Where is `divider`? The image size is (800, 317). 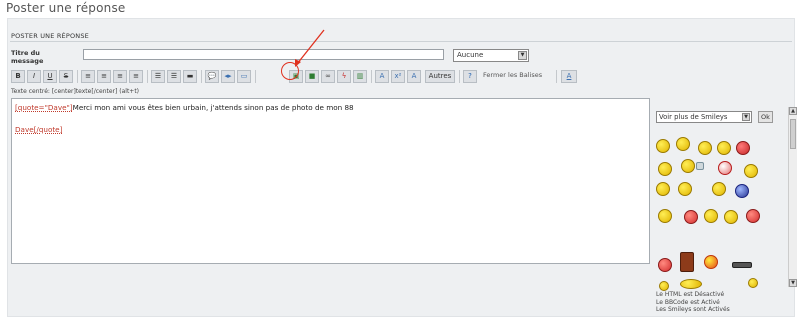
divider is located at coordinates (401, 41).